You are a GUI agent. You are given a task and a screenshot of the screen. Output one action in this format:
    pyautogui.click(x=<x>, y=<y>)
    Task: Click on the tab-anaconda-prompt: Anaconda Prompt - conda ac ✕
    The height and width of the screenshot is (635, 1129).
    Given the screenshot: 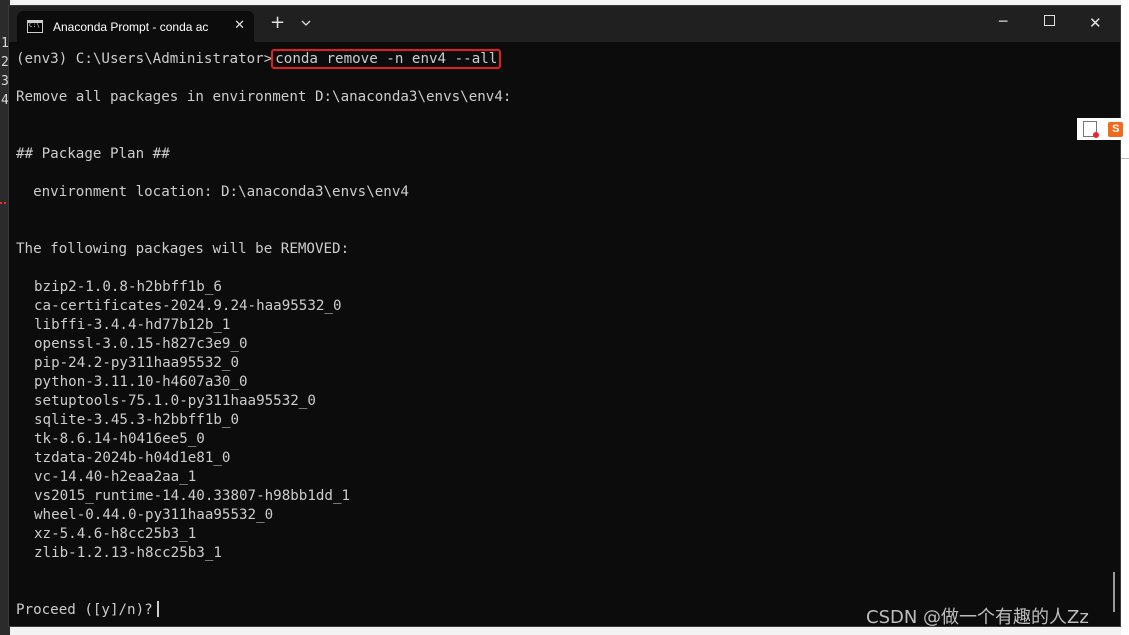 What is the action you would take?
    pyautogui.click(x=135, y=26)
    